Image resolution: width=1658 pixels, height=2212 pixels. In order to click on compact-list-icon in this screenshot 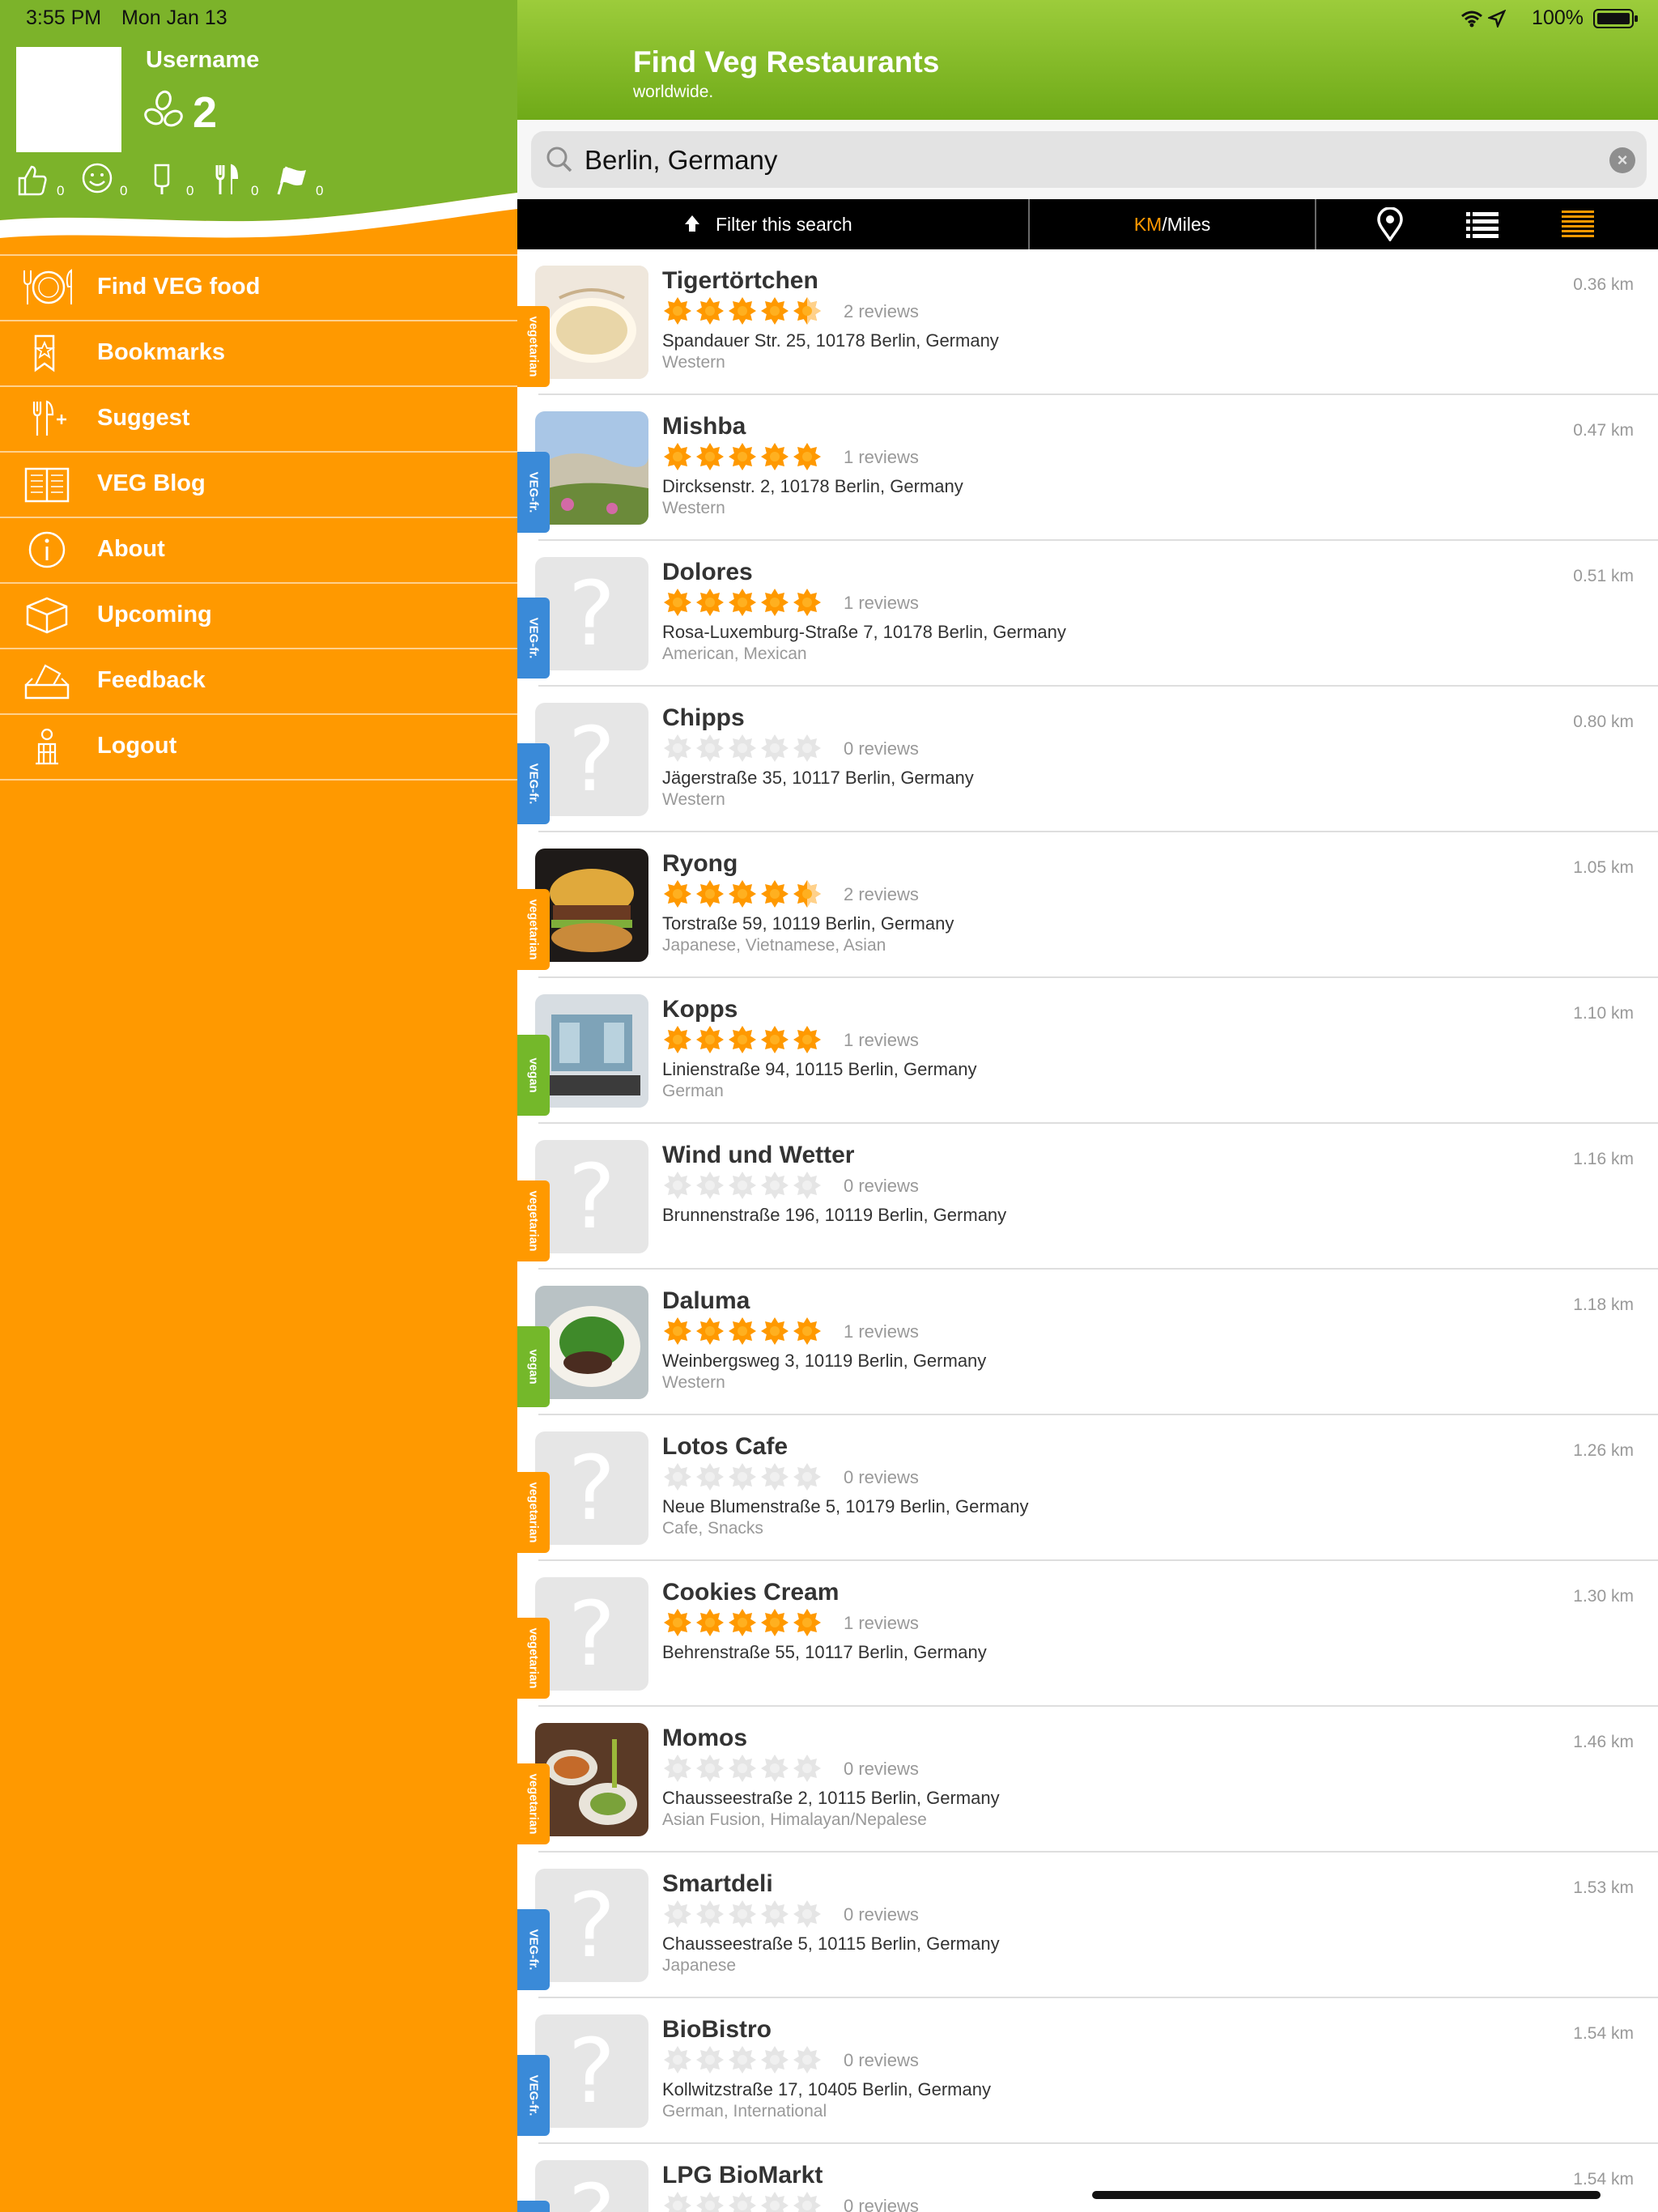, I will do `click(1578, 224)`.